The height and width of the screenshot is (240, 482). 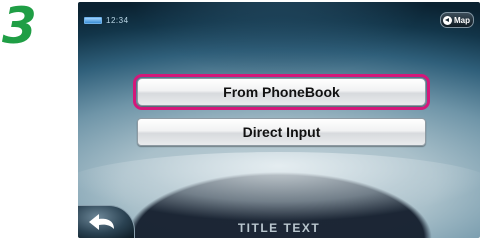 What do you see at coordinates (117, 20) in the screenshot?
I see `clock-text: 12:34` at bounding box center [117, 20].